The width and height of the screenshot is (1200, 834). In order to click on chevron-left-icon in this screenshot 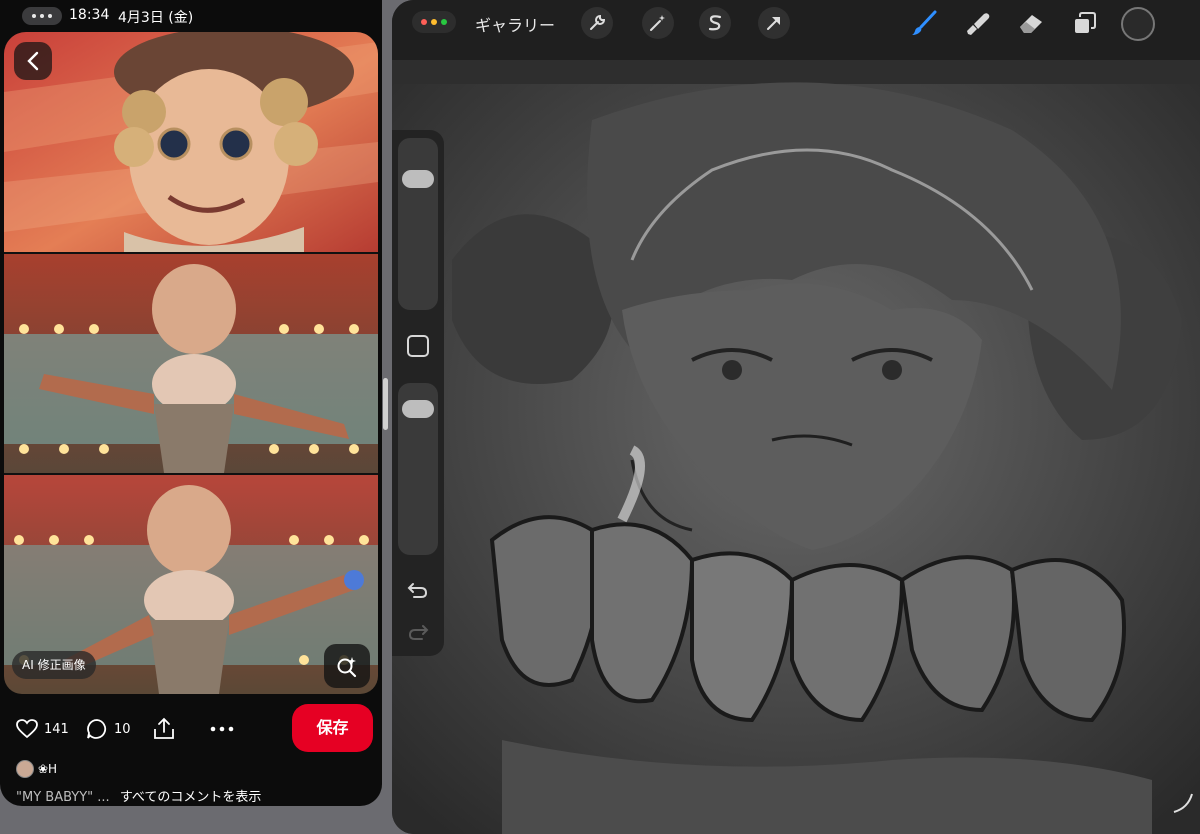, I will do `click(33, 61)`.